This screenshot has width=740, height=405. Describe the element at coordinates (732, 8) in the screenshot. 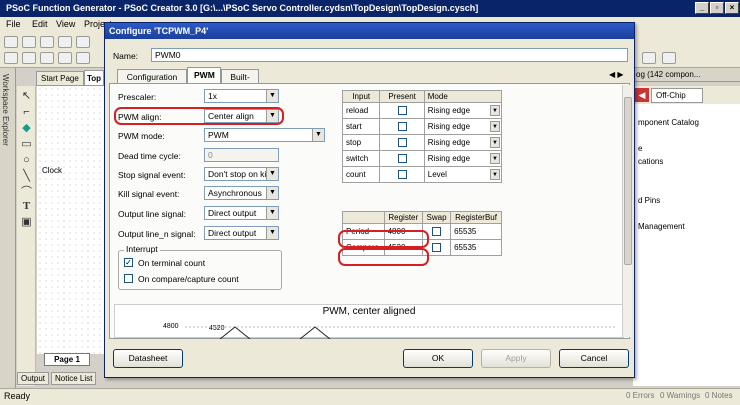

I see `close-button: ×` at that location.